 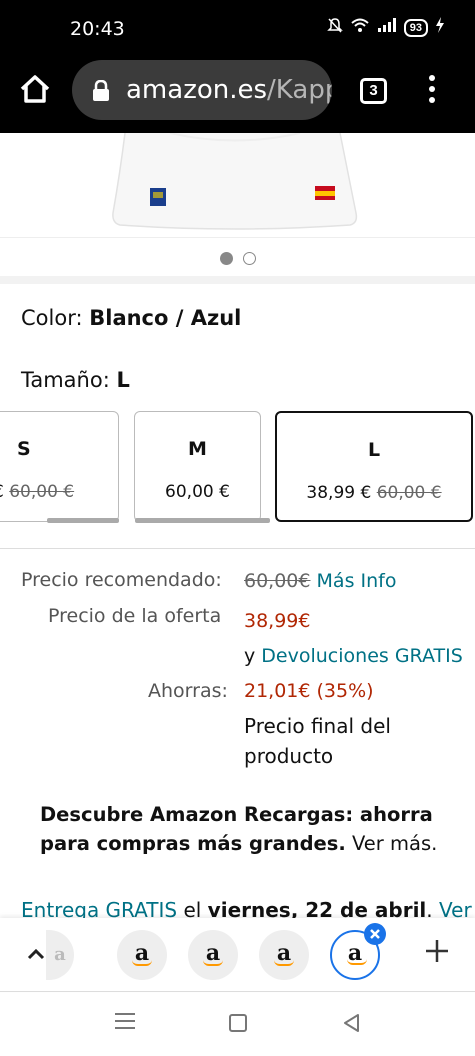 What do you see at coordinates (437, 953) in the screenshot?
I see `new-tab-icon` at bounding box center [437, 953].